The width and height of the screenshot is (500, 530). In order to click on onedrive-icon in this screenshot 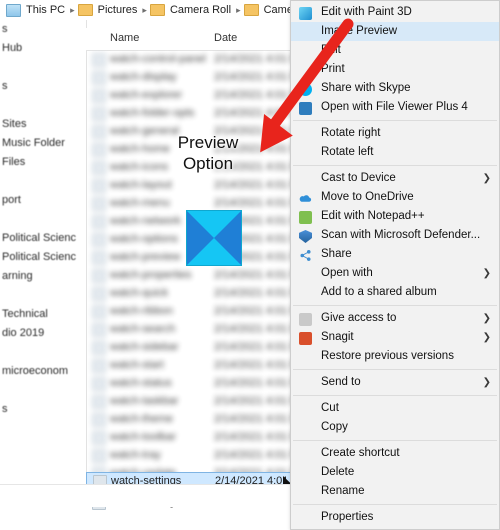, I will do `click(305, 198)`.